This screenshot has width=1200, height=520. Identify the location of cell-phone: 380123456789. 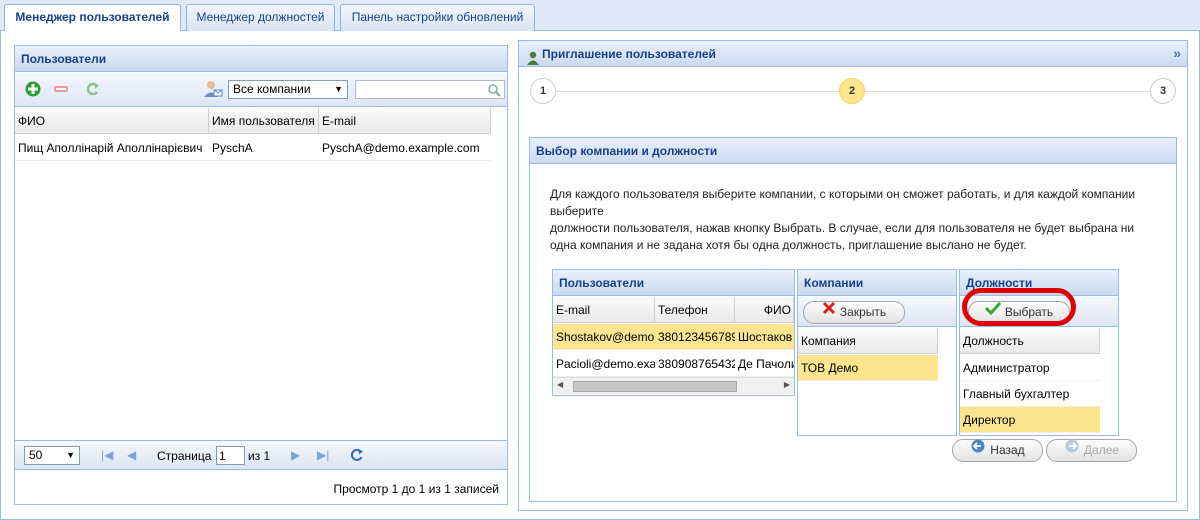
(696, 337).